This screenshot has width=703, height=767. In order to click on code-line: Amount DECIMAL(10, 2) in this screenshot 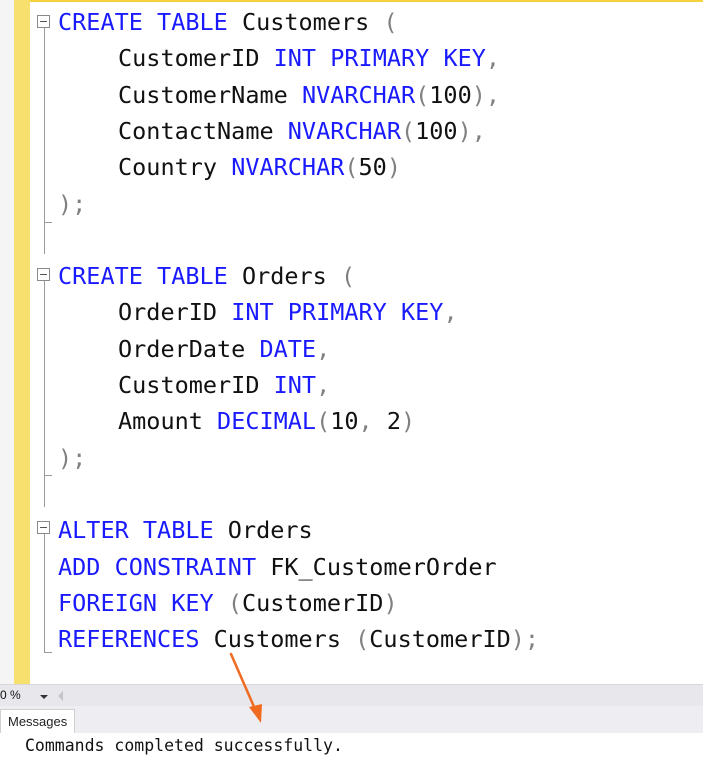, I will do `click(236, 421)`.